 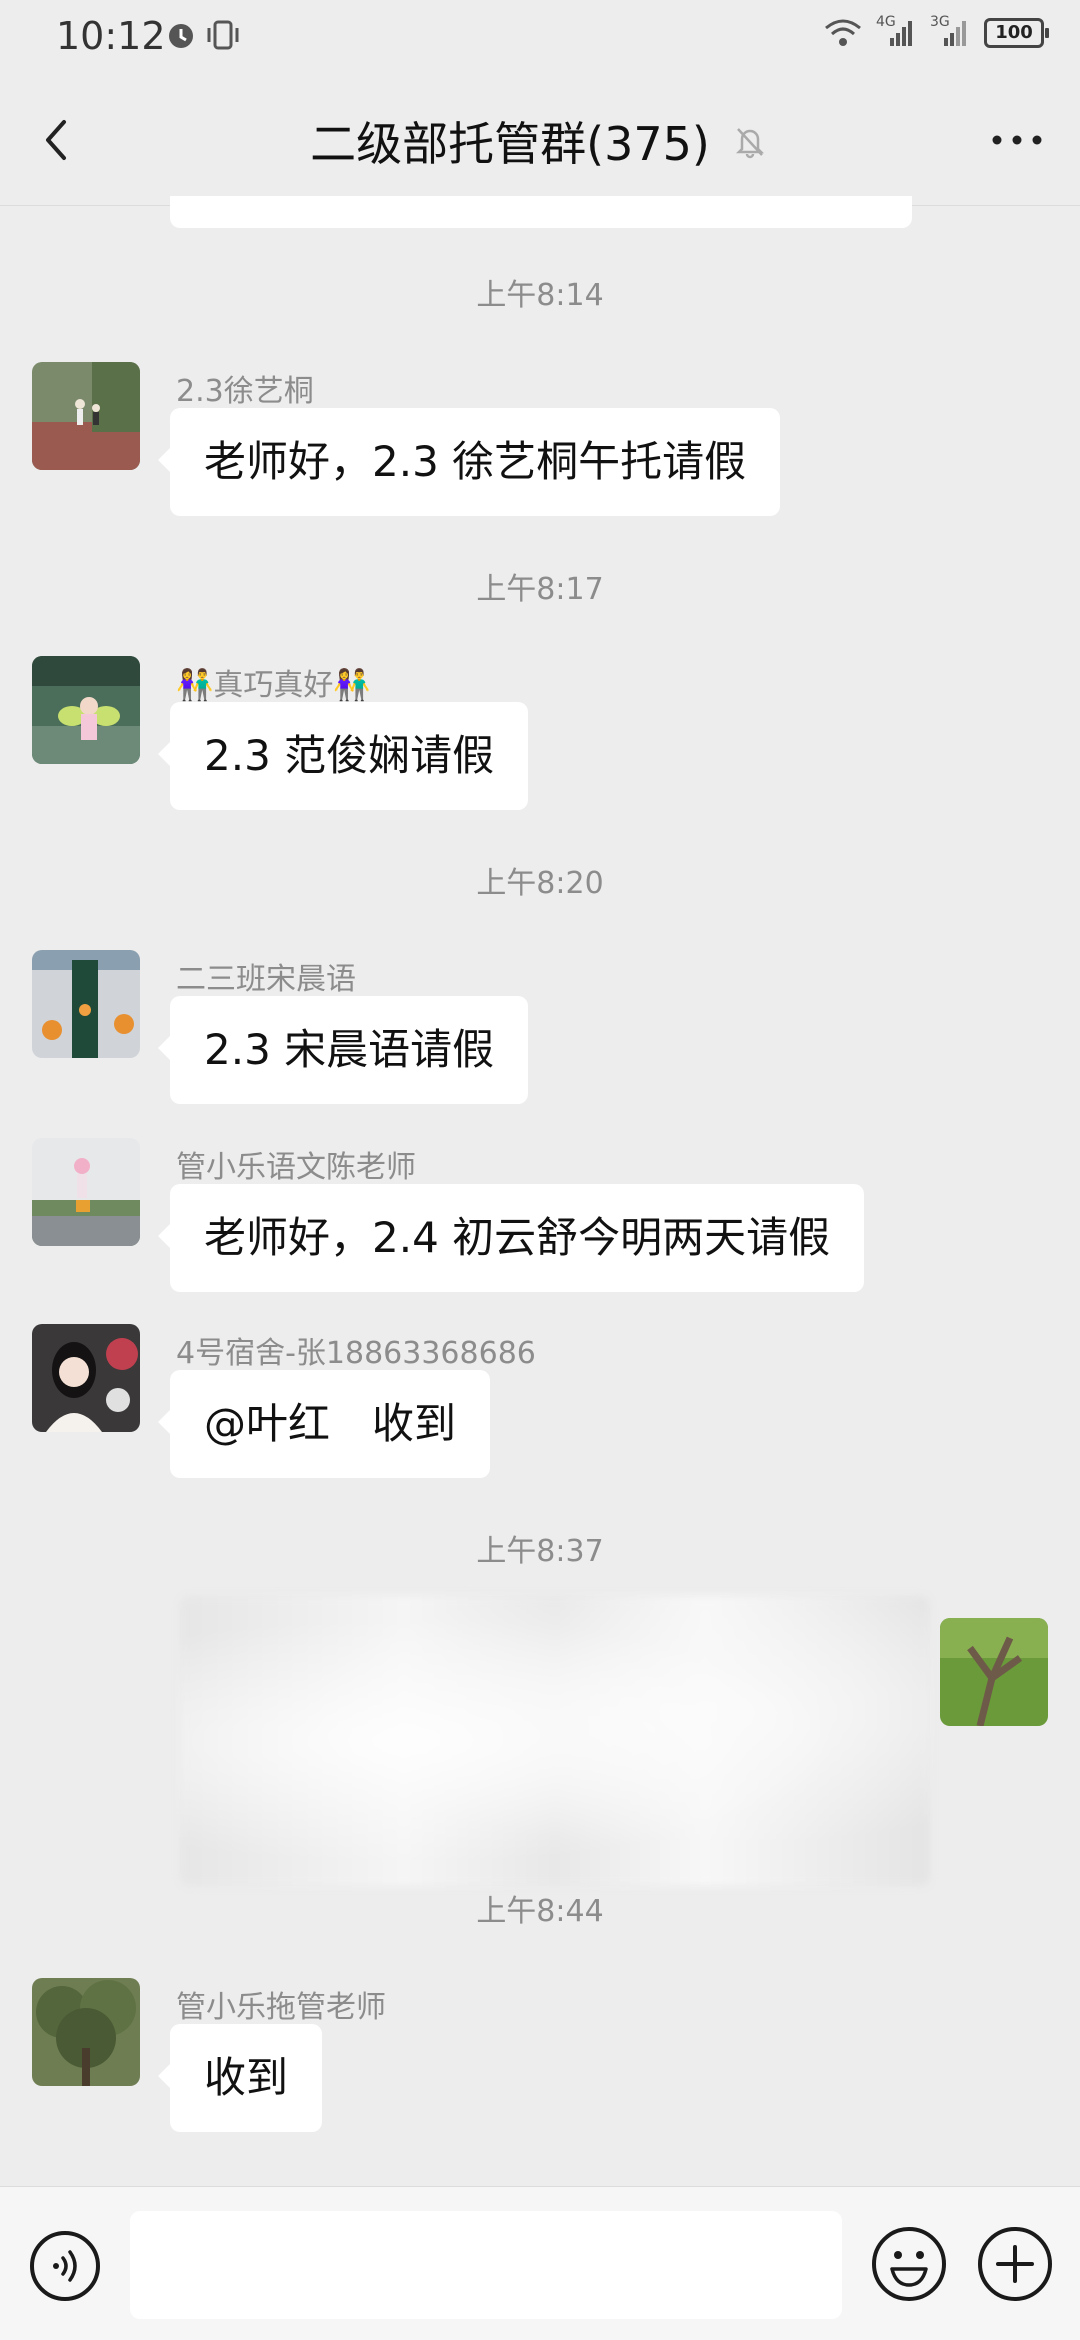 I want to click on chat-title: 二级部托管群(375), so click(x=540, y=141).